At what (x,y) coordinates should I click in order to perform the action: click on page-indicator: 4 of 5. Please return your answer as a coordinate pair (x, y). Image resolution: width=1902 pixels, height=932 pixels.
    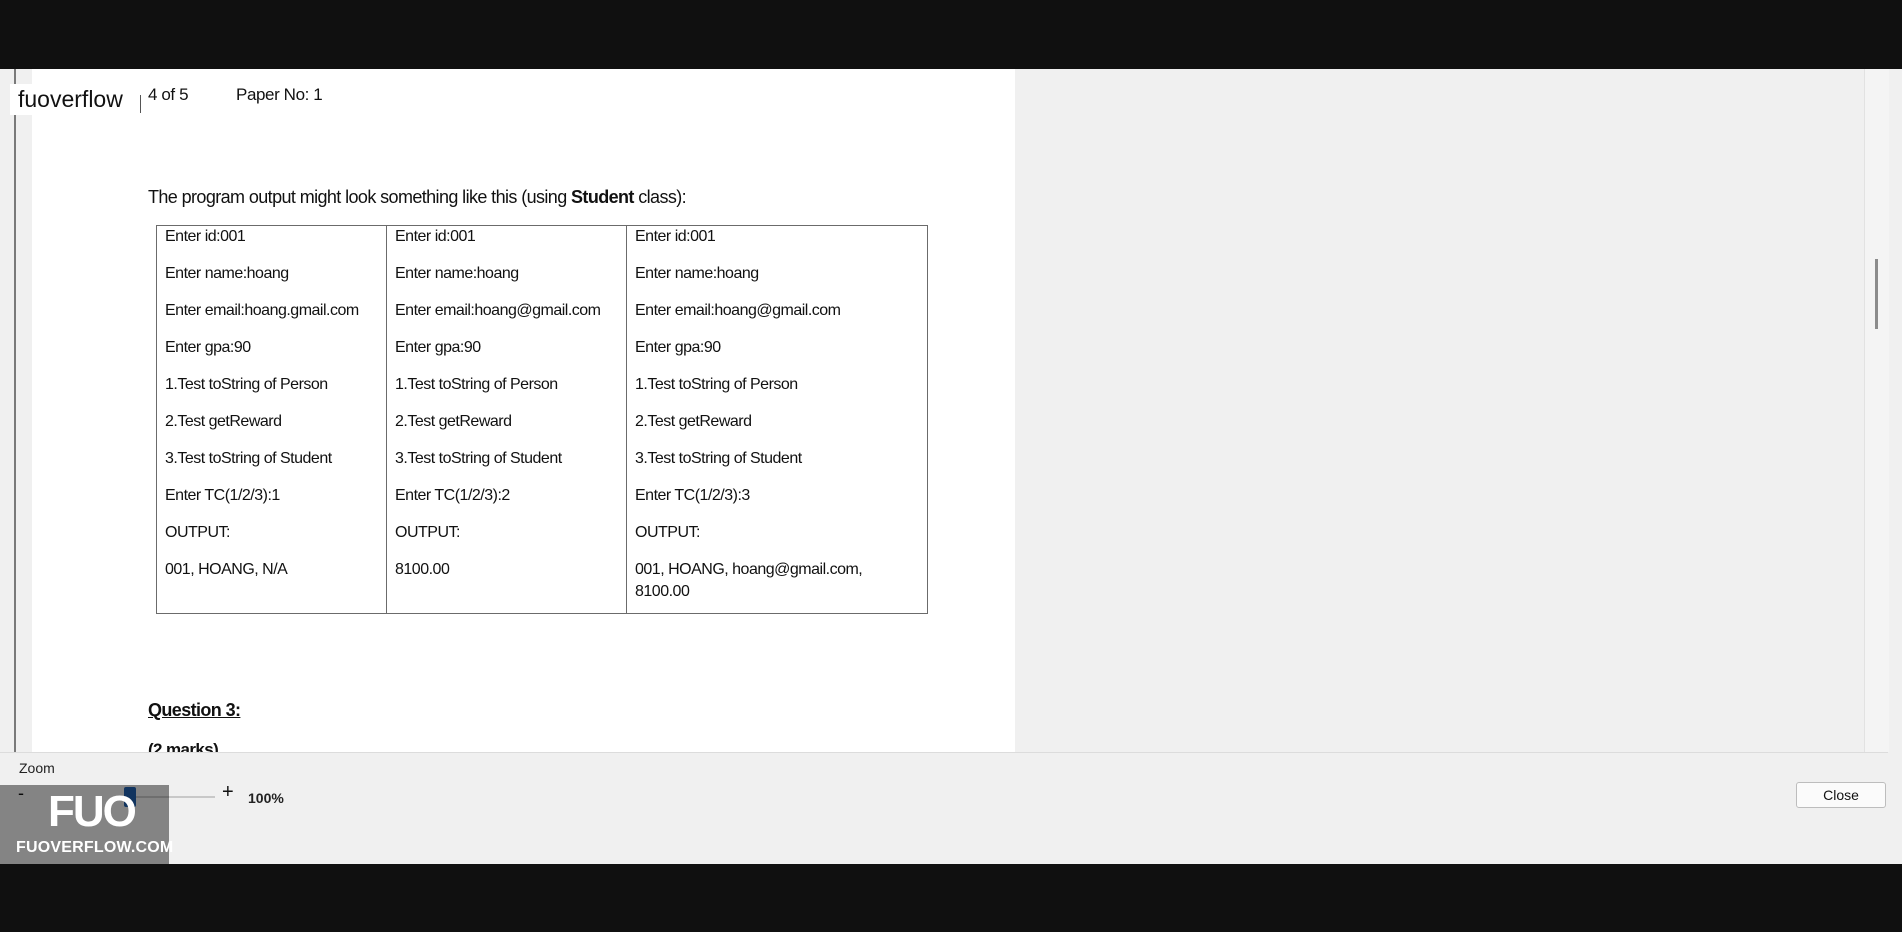
    Looking at the image, I should click on (168, 94).